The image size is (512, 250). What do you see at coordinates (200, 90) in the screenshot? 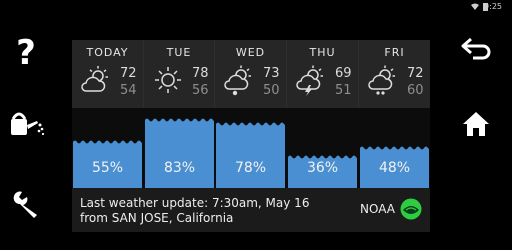
I see `low-temp: 56` at bounding box center [200, 90].